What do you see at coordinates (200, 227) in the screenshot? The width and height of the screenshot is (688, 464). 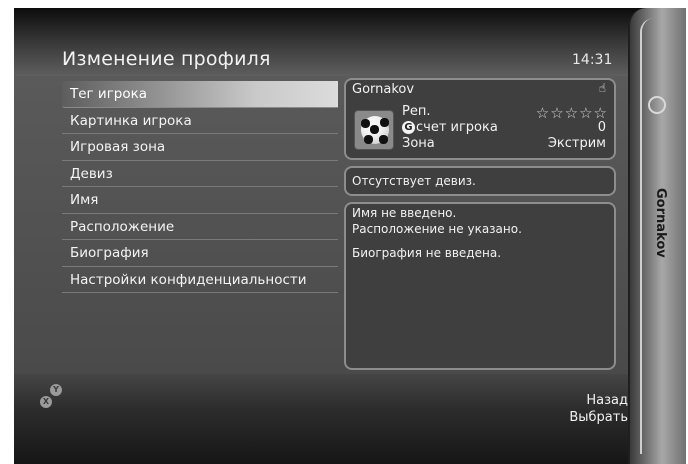 I see `menu-item-location: Расположение` at bounding box center [200, 227].